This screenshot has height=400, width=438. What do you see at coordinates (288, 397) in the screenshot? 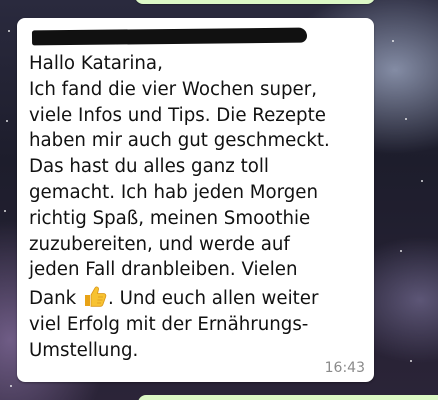
I see `next-outgoing-message` at bounding box center [288, 397].